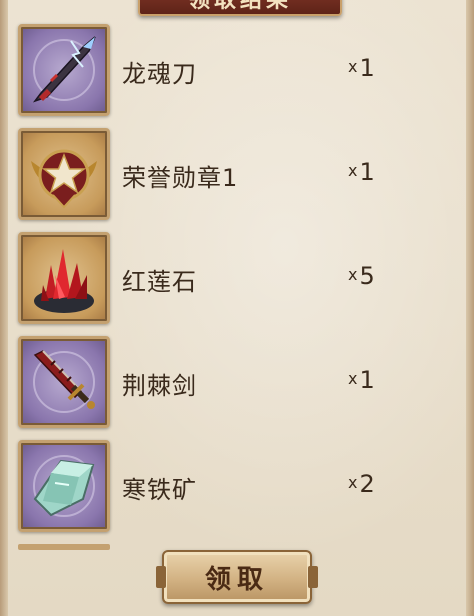 The image size is (474, 616). Describe the element at coordinates (238, 72) in the screenshot. I see `list-item: 龙魂刀 x1` at that location.